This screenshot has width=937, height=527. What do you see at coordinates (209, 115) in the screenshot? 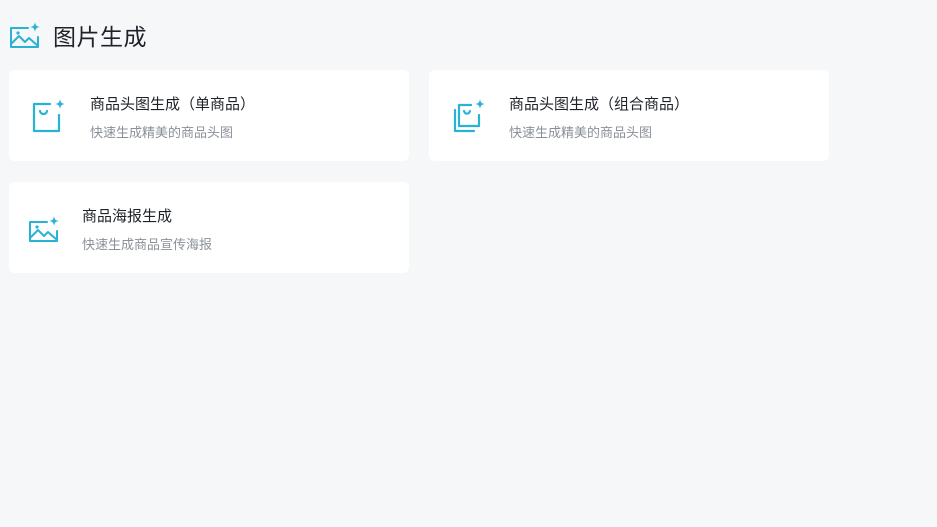
I see `card-single-product-main-image: 商品头图生成（单商品） 快速生成精美的商品头图` at bounding box center [209, 115].